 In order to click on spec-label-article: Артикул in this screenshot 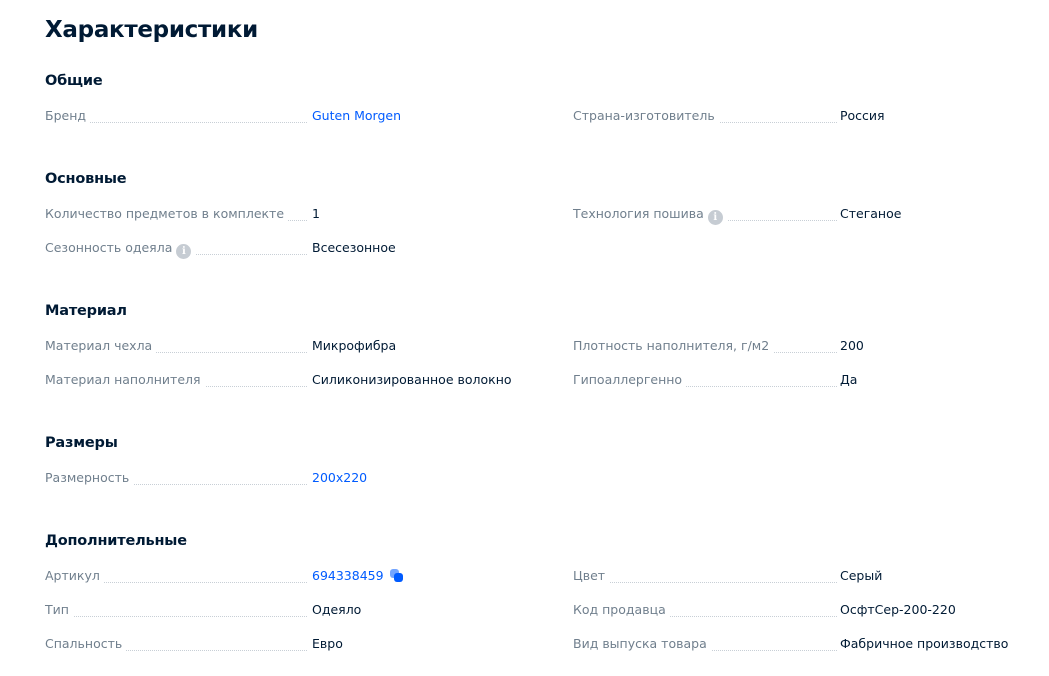, I will do `click(74, 575)`.